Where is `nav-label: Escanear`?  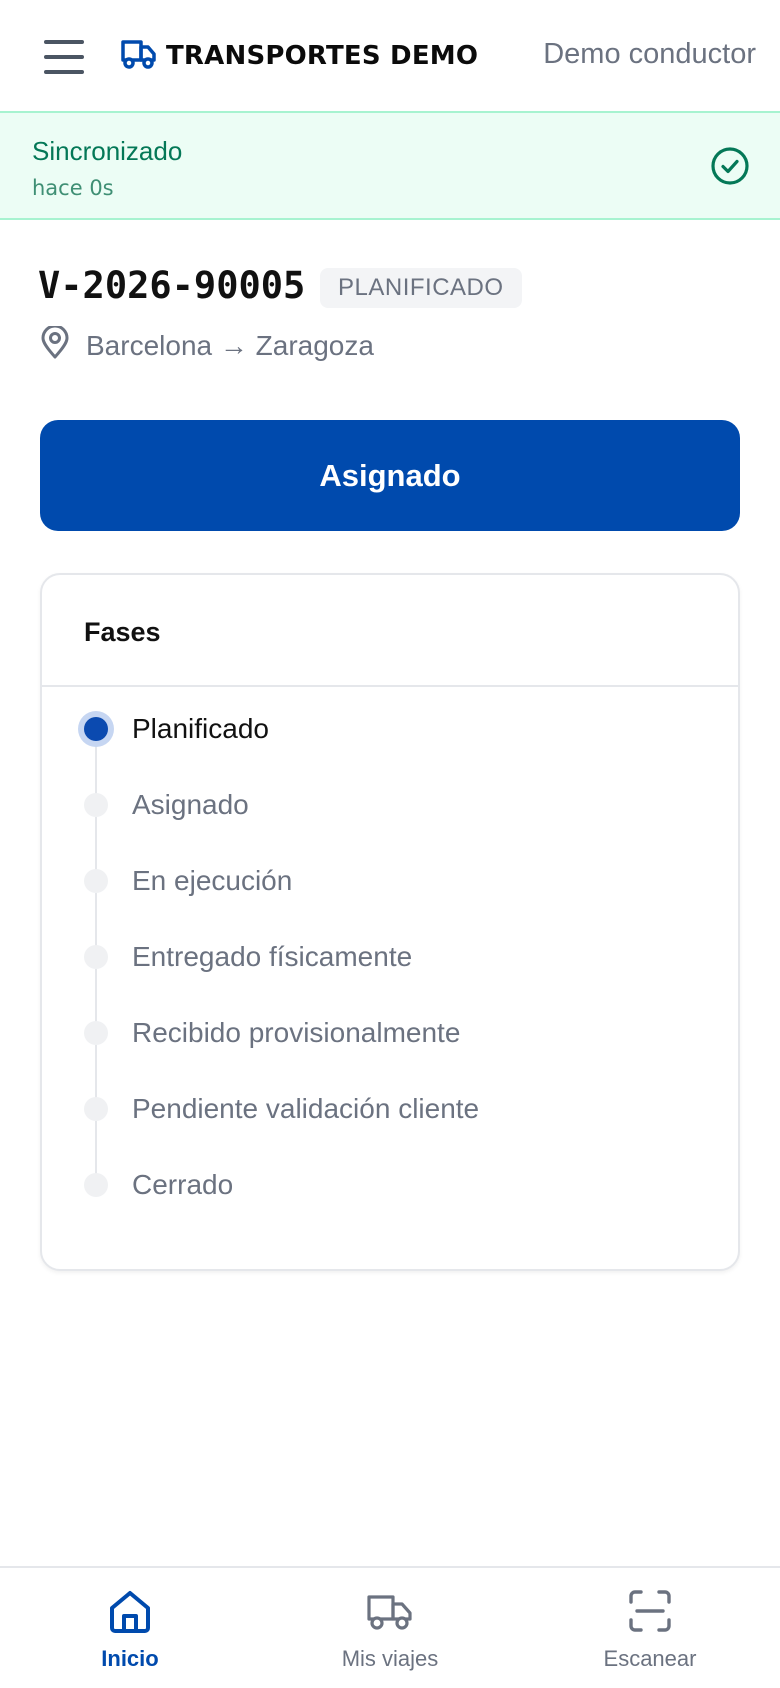
nav-label: Escanear is located at coordinates (650, 1658).